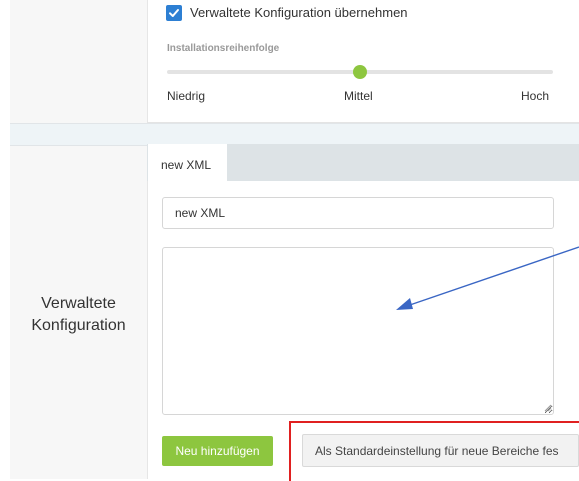 The width and height of the screenshot is (579, 481). Describe the element at coordinates (434, 451) in the screenshot. I see `annotation-highlight-box` at that location.